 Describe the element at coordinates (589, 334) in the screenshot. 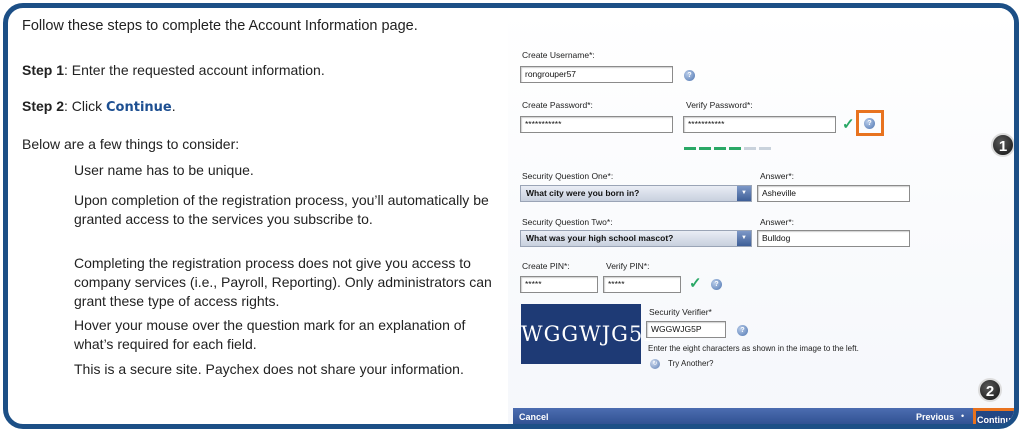

I see `captcha-image: WGGWJG5P` at that location.